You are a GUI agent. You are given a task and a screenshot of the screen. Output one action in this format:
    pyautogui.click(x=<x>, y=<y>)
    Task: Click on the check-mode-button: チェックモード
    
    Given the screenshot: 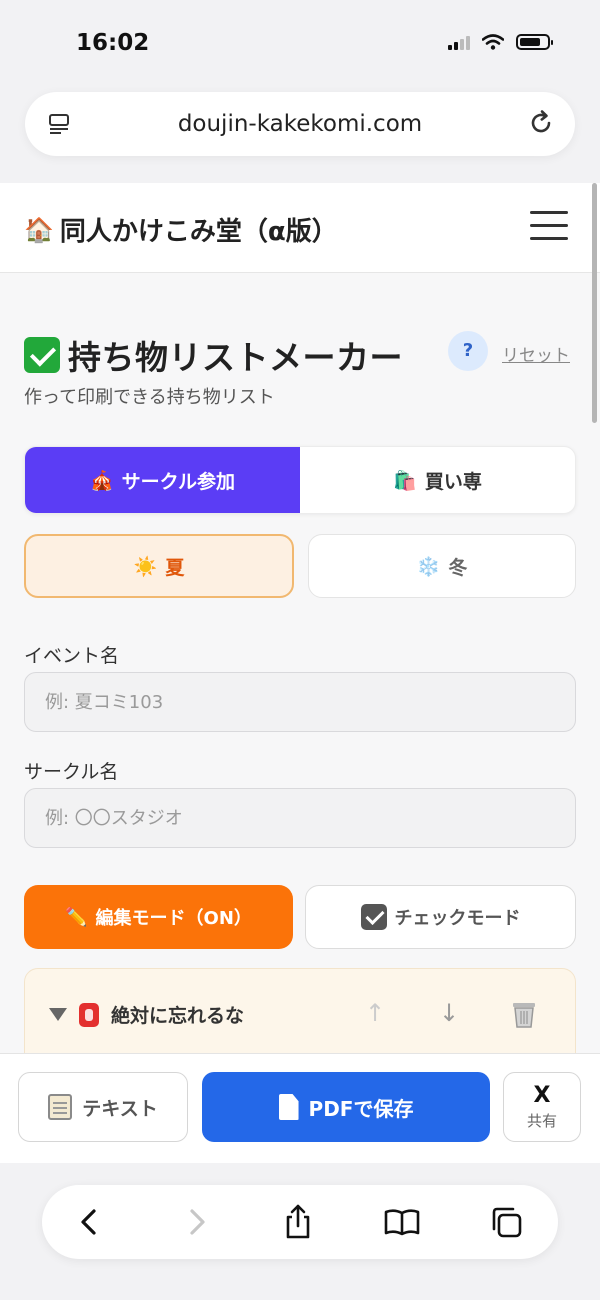 What is the action you would take?
    pyautogui.click(x=440, y=917)
    